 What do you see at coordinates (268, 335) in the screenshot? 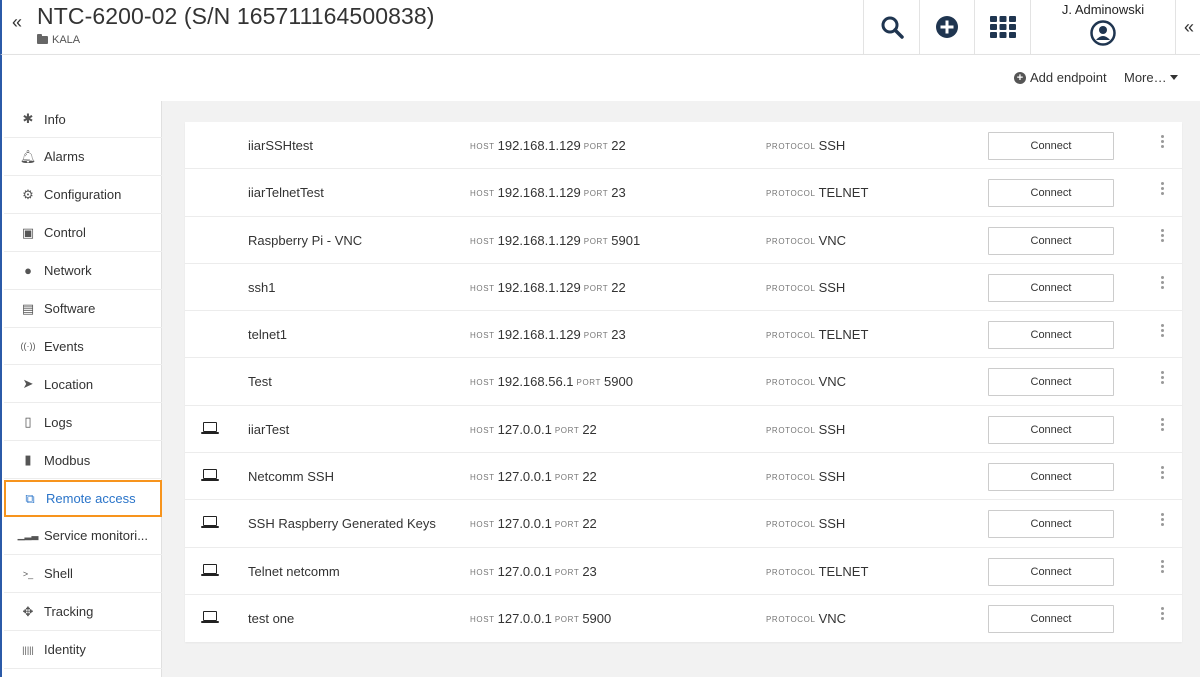
I see `endpoint-name: telnet1` at bounding box center [268, 335].